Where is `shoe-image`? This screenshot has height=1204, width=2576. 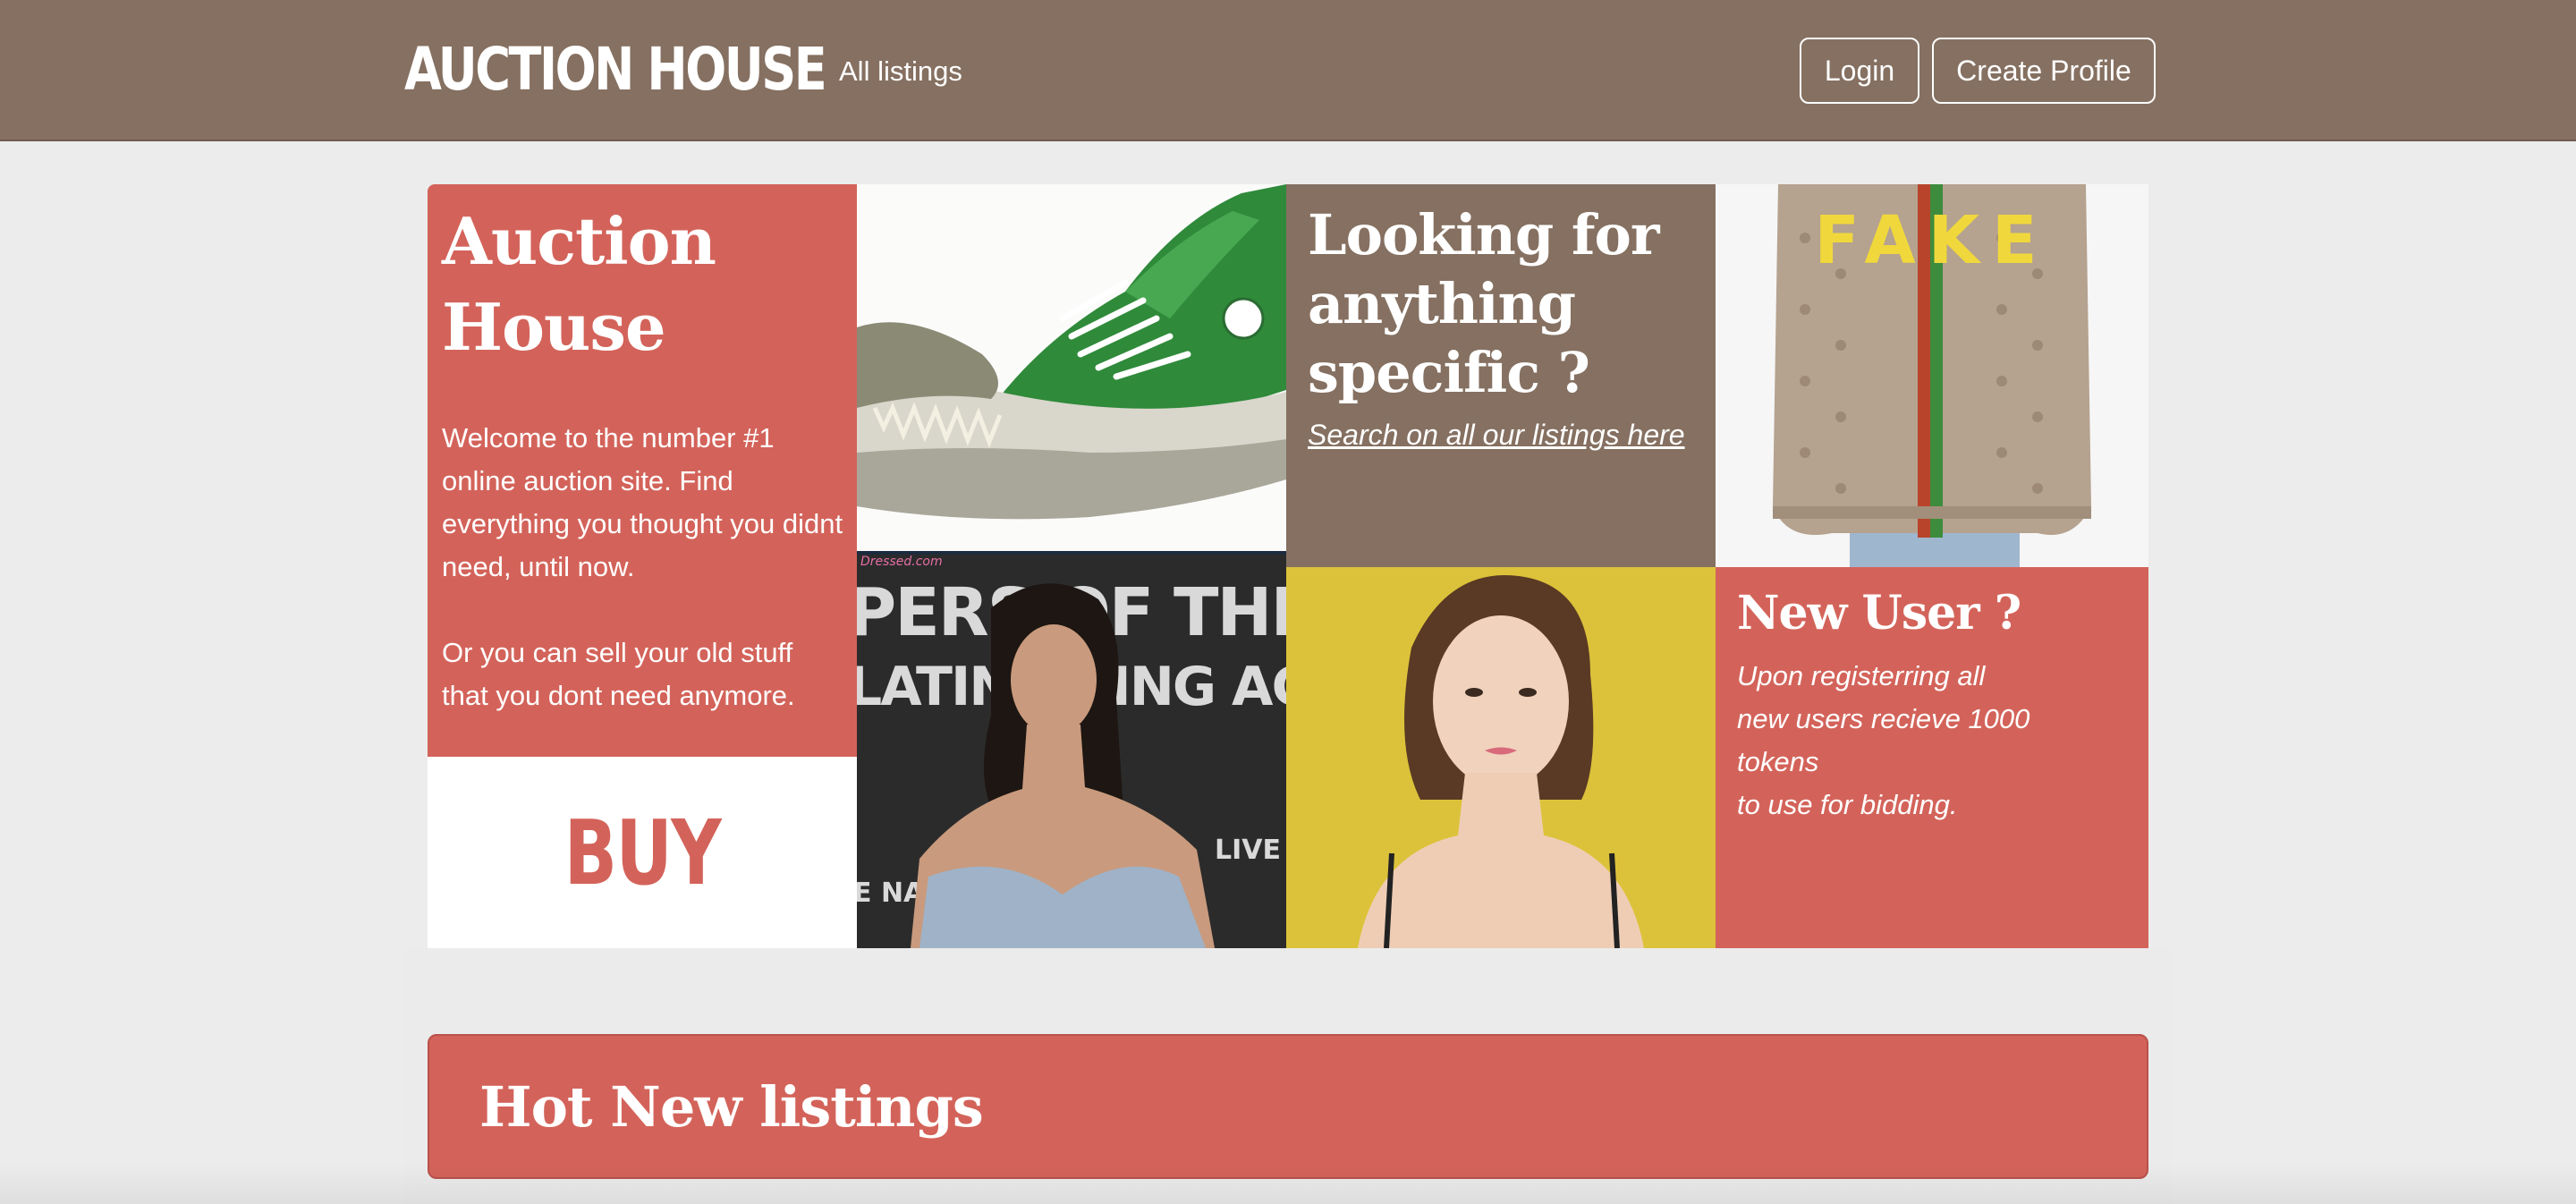
shoe-image is located at coordinates (1071, 370).